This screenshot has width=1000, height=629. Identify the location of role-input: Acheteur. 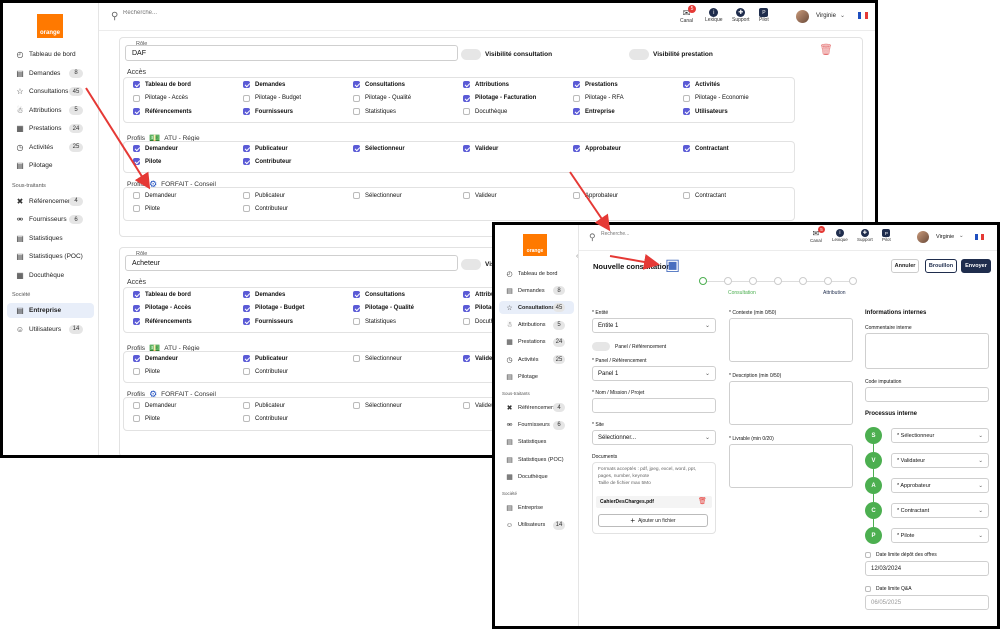
(291, 263).